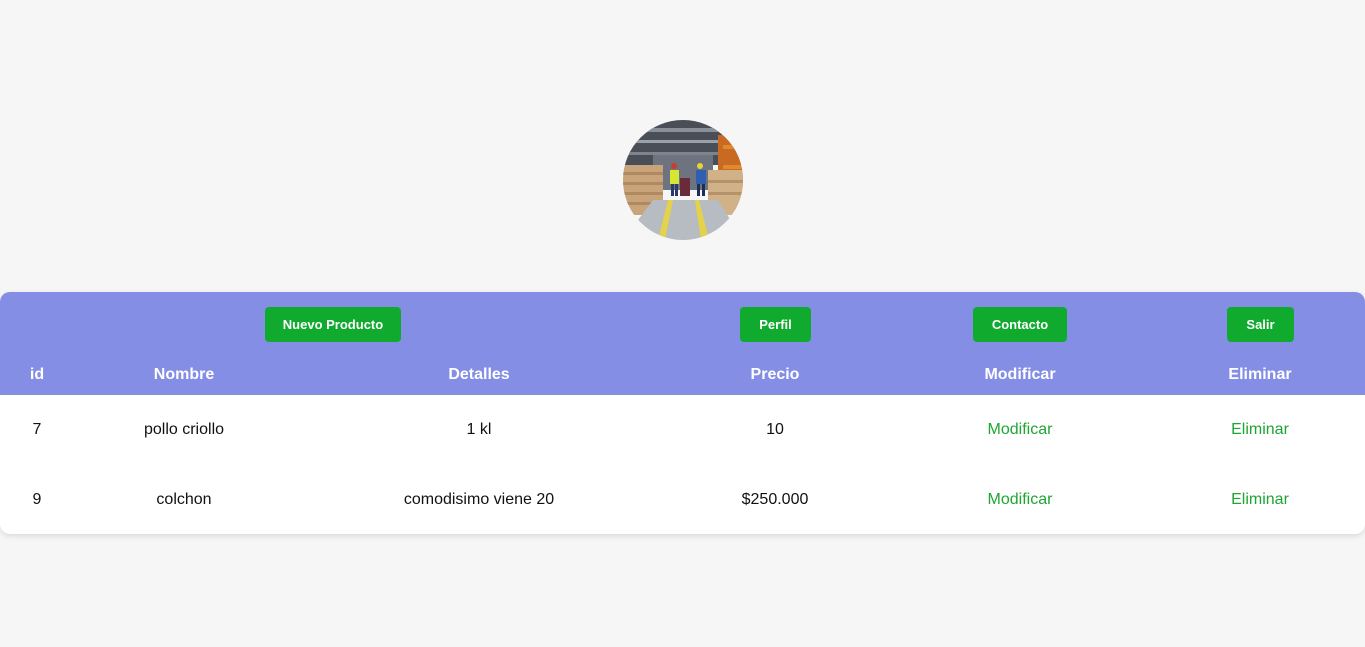  Describe the element at coordinates (775, 374) in the screenshot. I see `column-header-precio: Precio` at that location.